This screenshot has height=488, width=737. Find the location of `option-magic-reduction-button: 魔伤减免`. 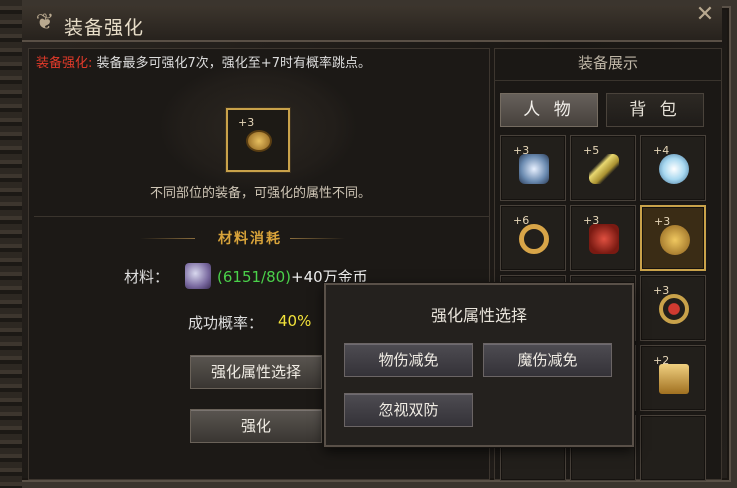

option-magic-reduction-button: 魔伤减免 is located at coordinates (547, 360).